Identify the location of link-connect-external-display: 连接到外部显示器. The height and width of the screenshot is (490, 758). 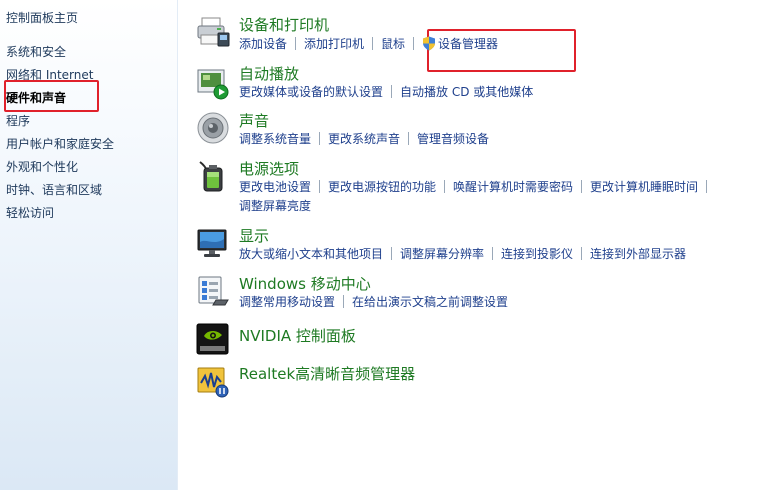
(638, 254).